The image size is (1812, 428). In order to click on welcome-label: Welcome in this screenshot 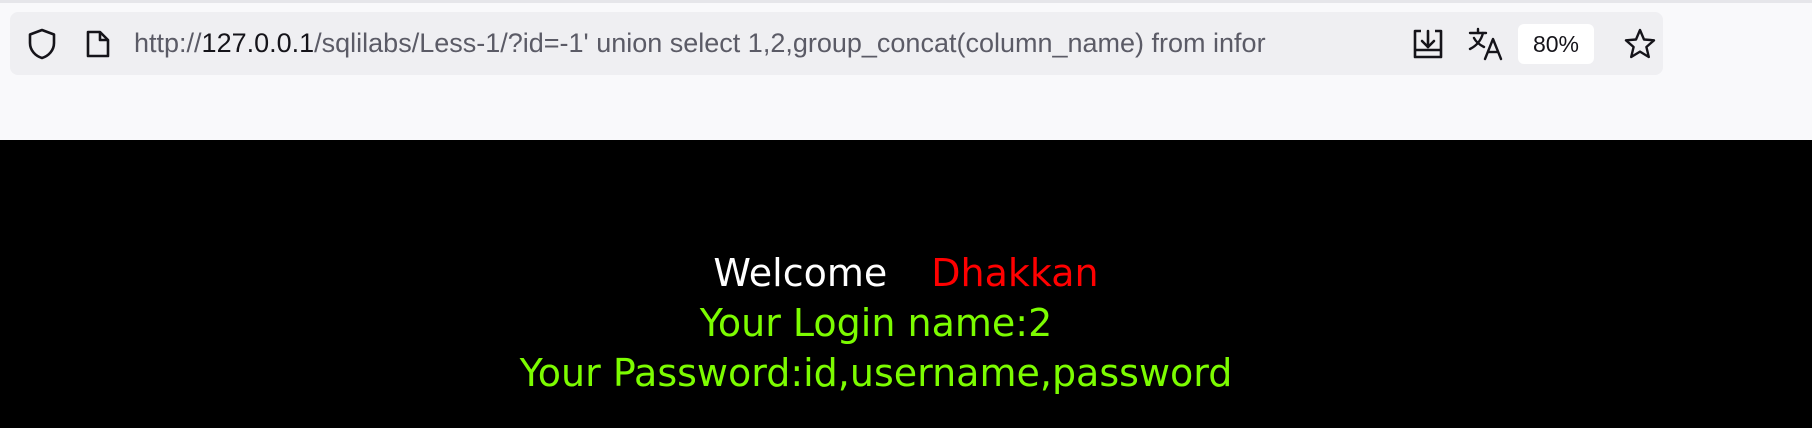, I will do `click(800, 273)`.